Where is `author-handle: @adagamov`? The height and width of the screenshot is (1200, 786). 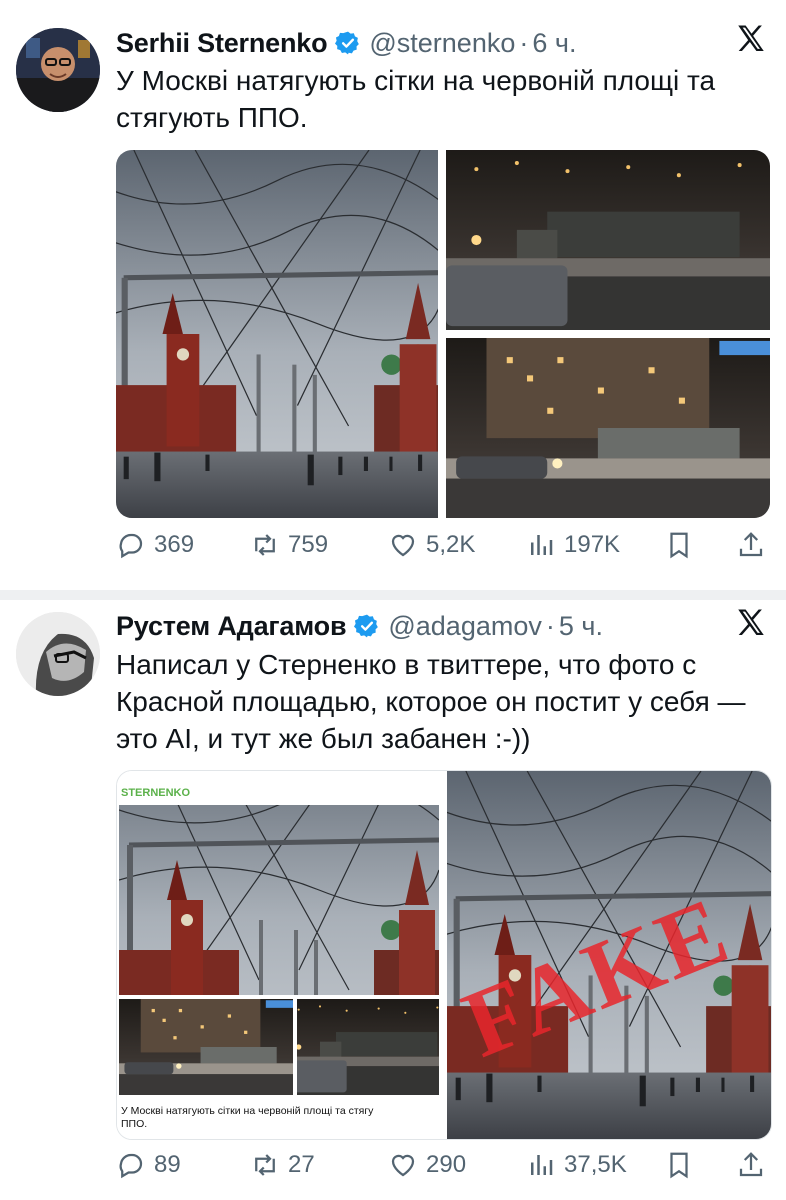 author-handle: @adagamov is located at coordinates (465, 626).